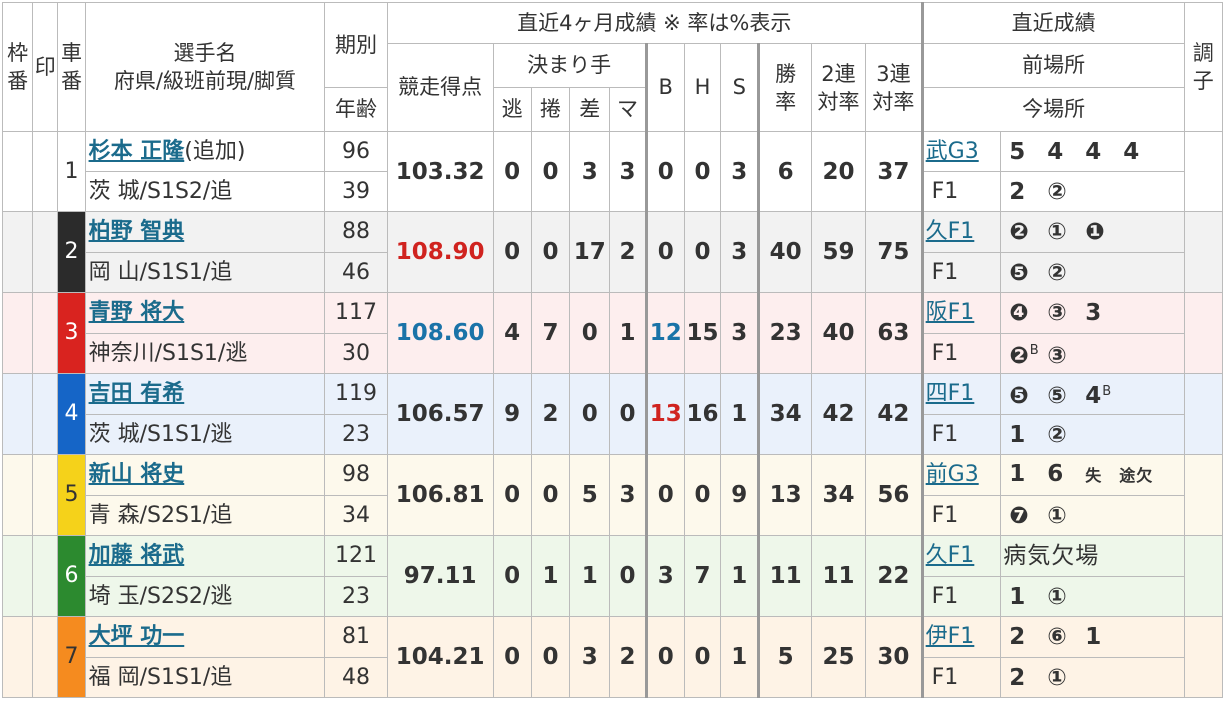 Image resolution: width=1224 pixels, height=710 pixels. I want to click on result-note: 病気欠場, so click(1051, 556).